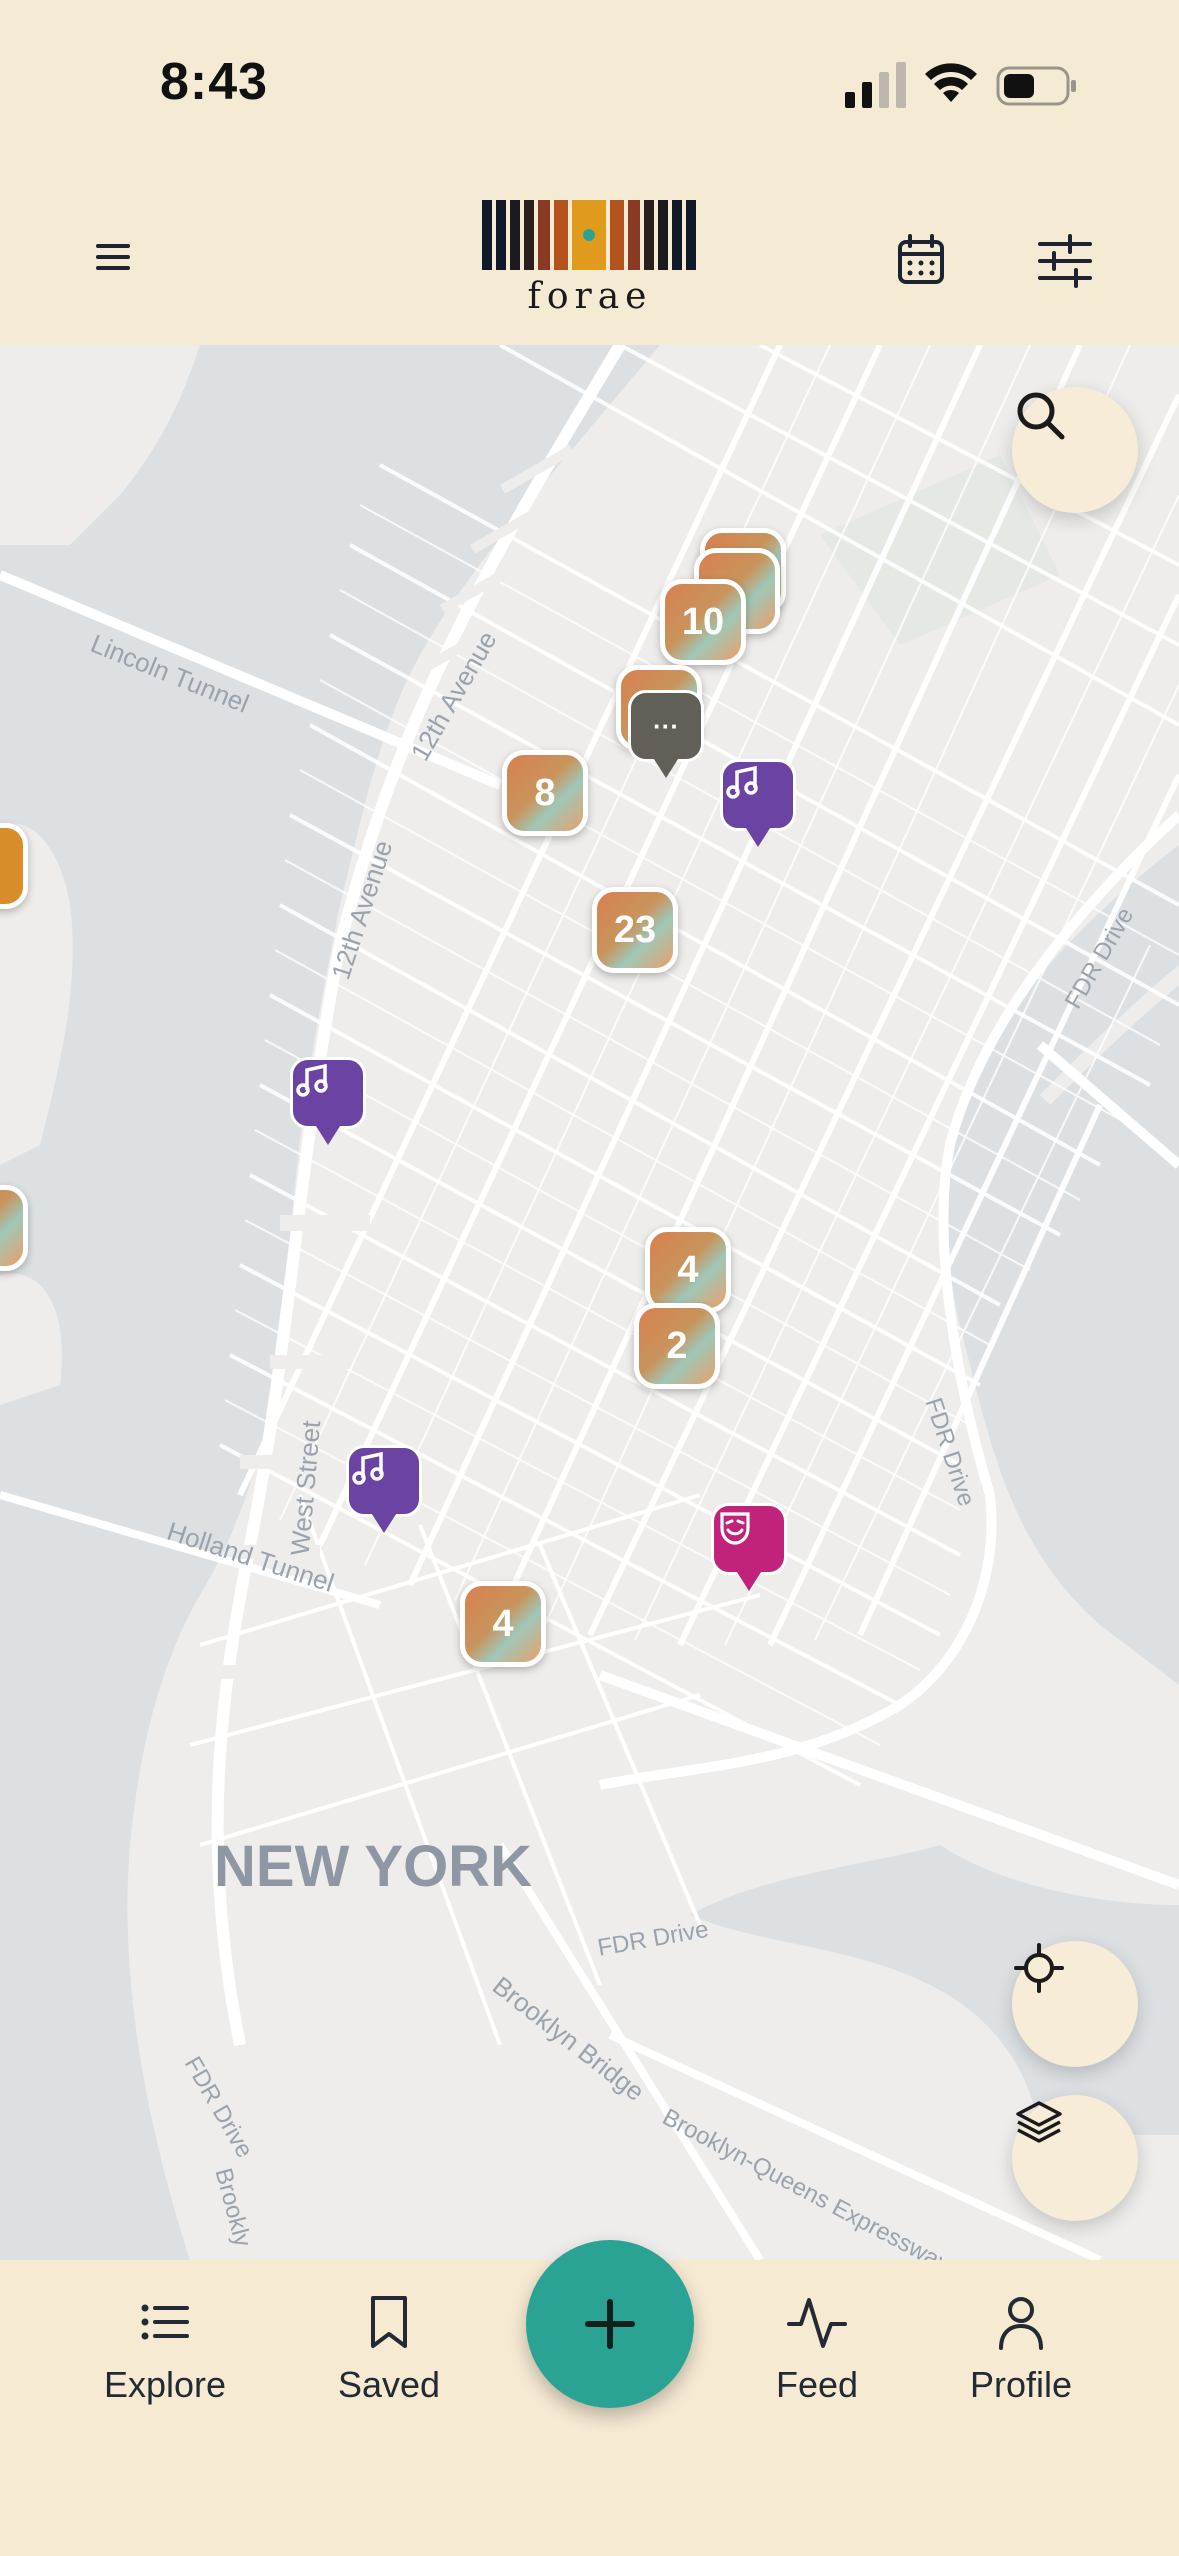 The height and width of the screenshot is (2556, 1179). Describe the element at coordinates (921, 261) in the screenshot. I see `calendar-icon` at that location.